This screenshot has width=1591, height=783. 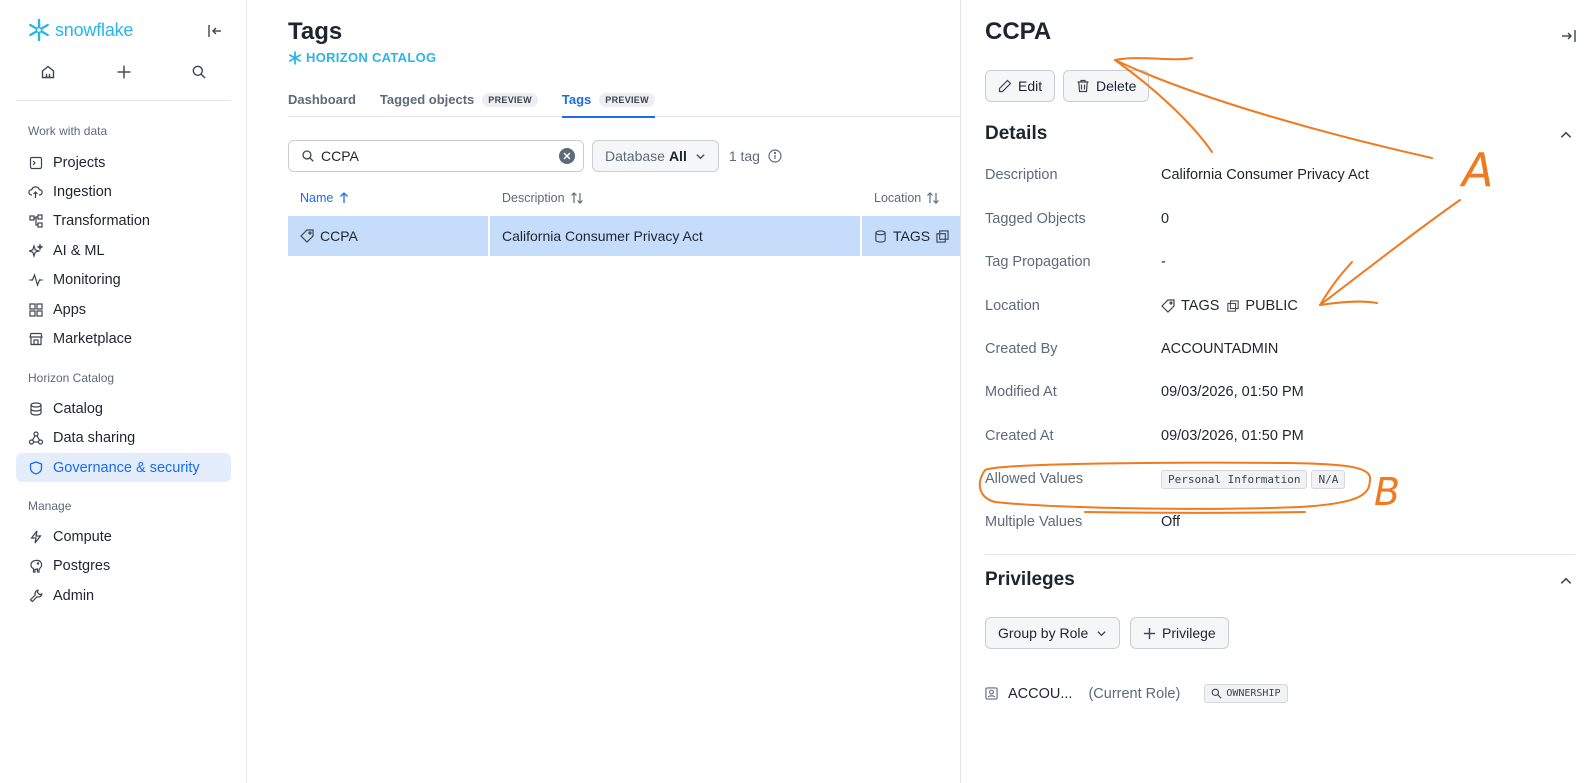 What do you see at coordinates (389, 198) in the screenshot?
I see `column-header-name: Name` at bounding box center [389, 198].